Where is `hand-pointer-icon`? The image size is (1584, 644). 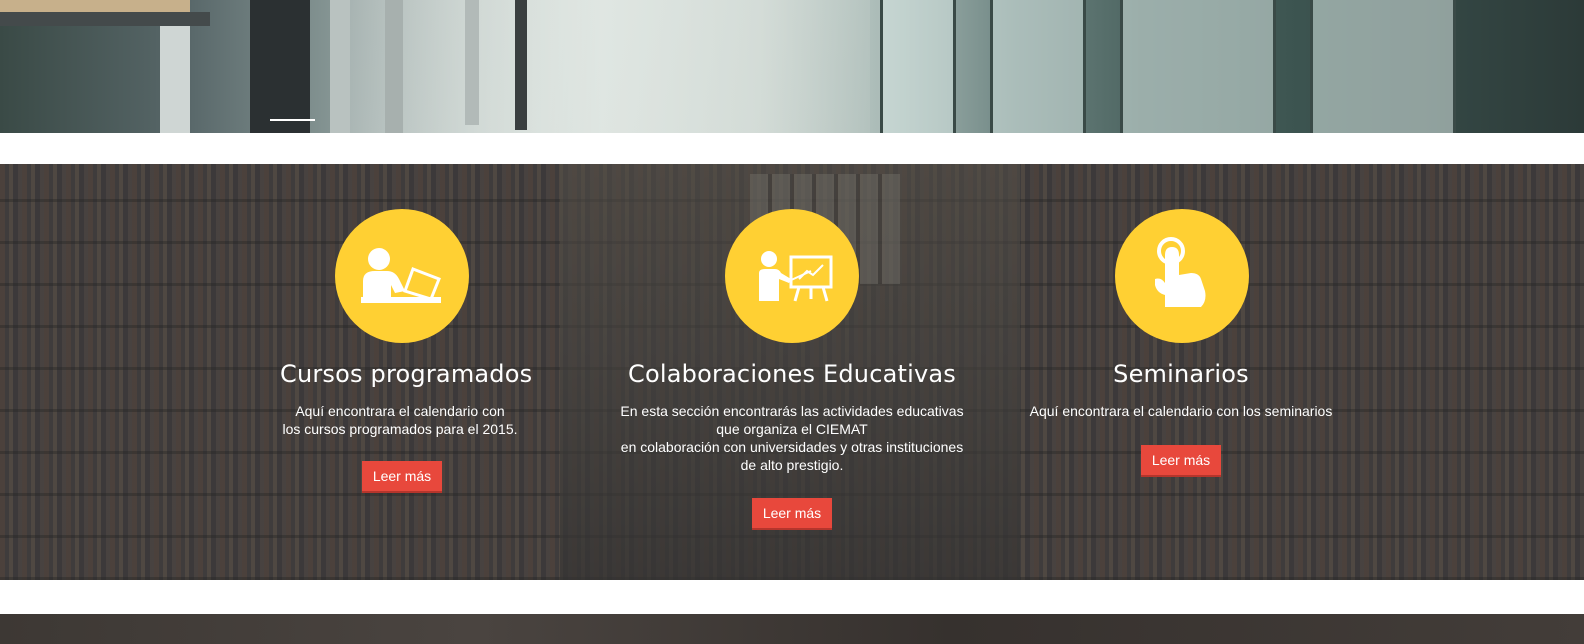
hand-pointer-icon is located at coordinates (1182, 276).